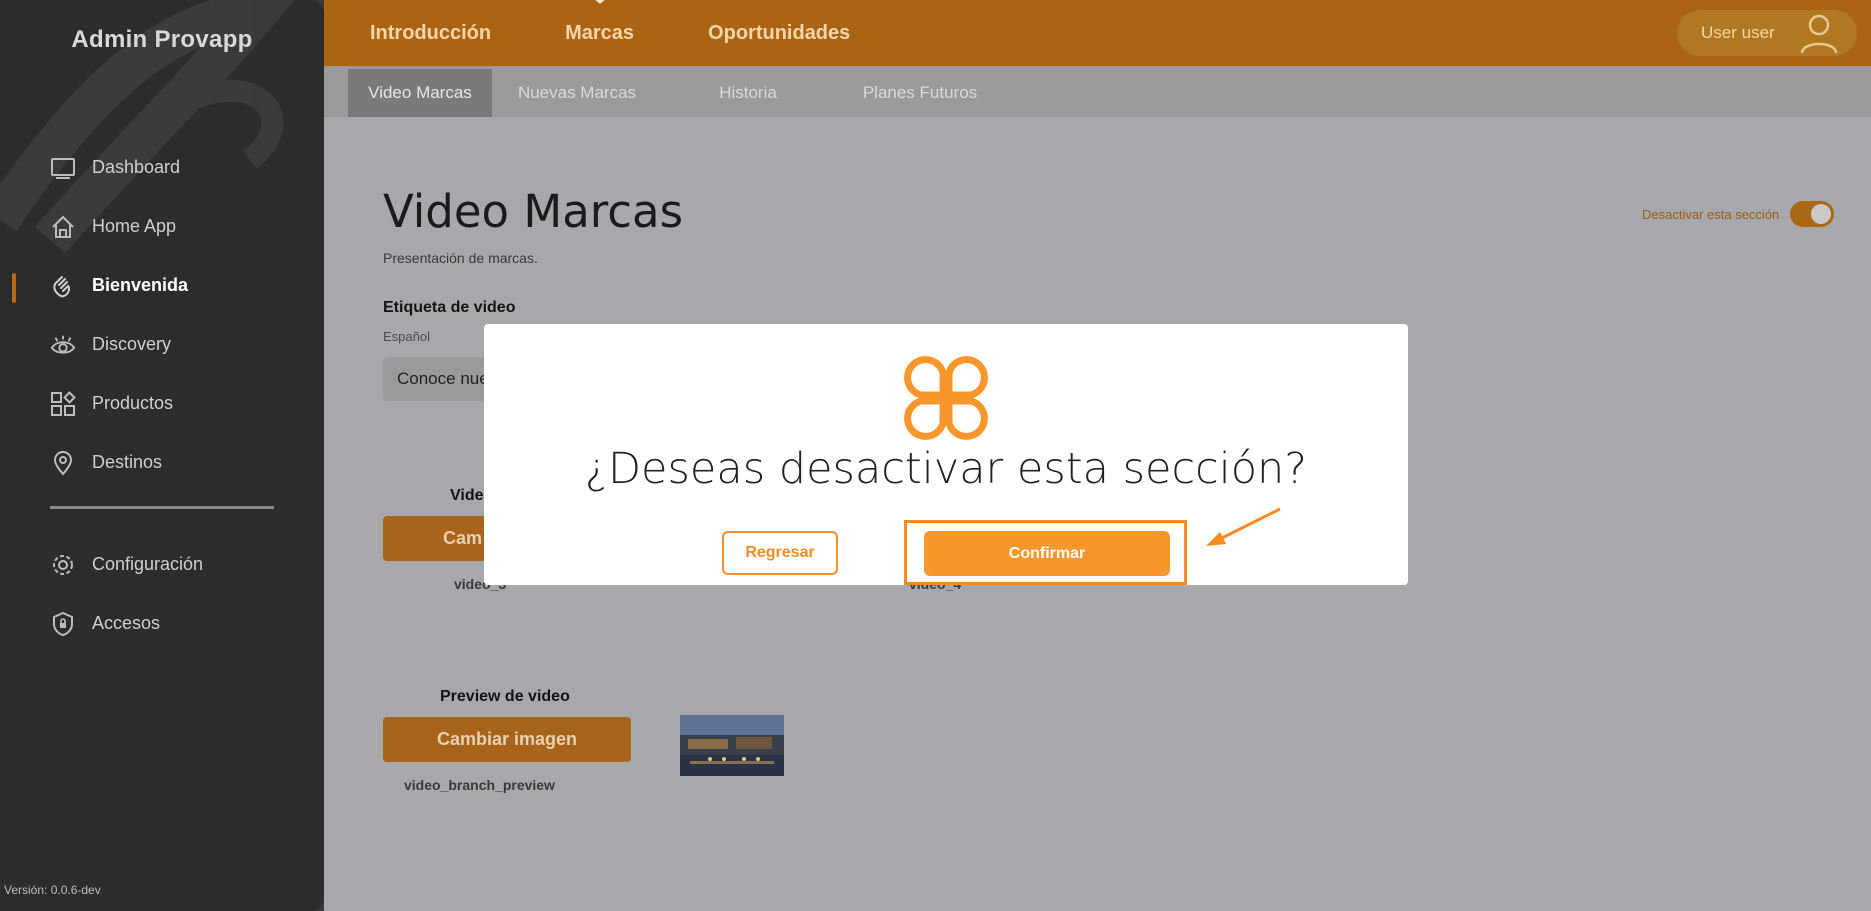 The height and width of the screenshot is (911, 1871). What do you see at coordinates (449, 307) in the screenshot?
I see `video-label-heading: Etiqueta de video` at bounding box center [449, 307].